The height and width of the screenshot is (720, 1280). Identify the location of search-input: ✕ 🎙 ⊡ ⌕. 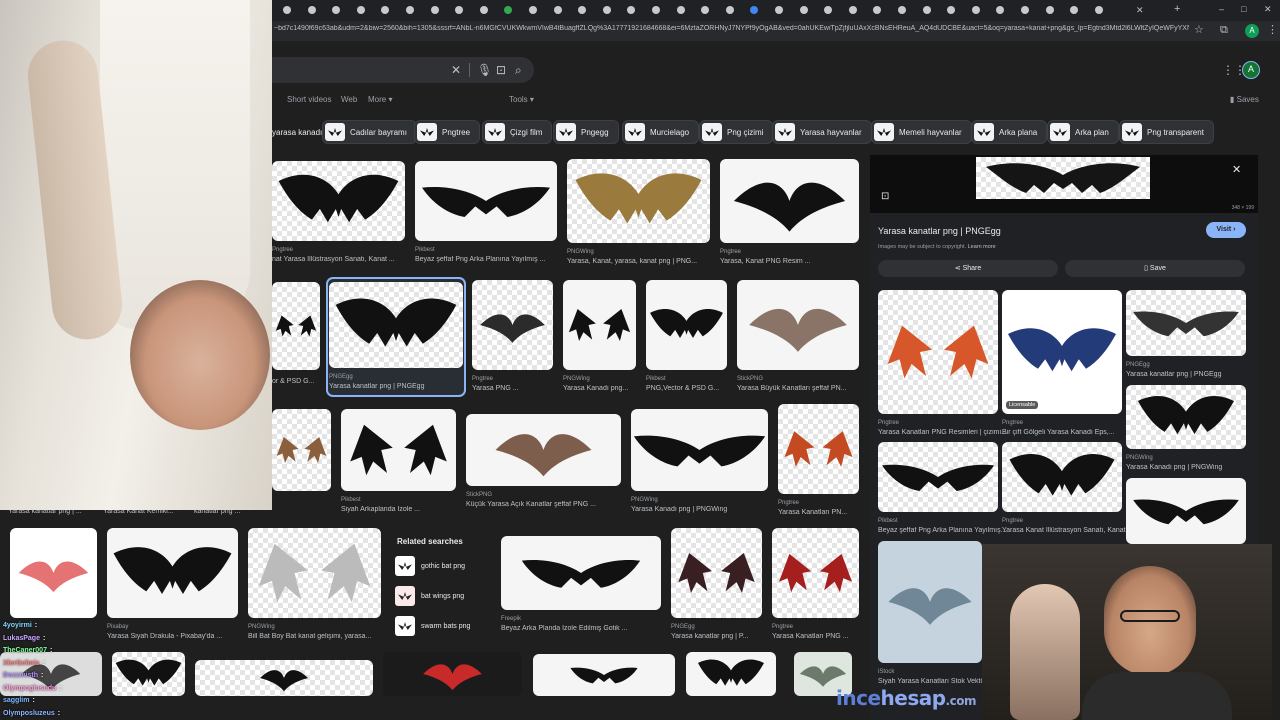
(403, 70).